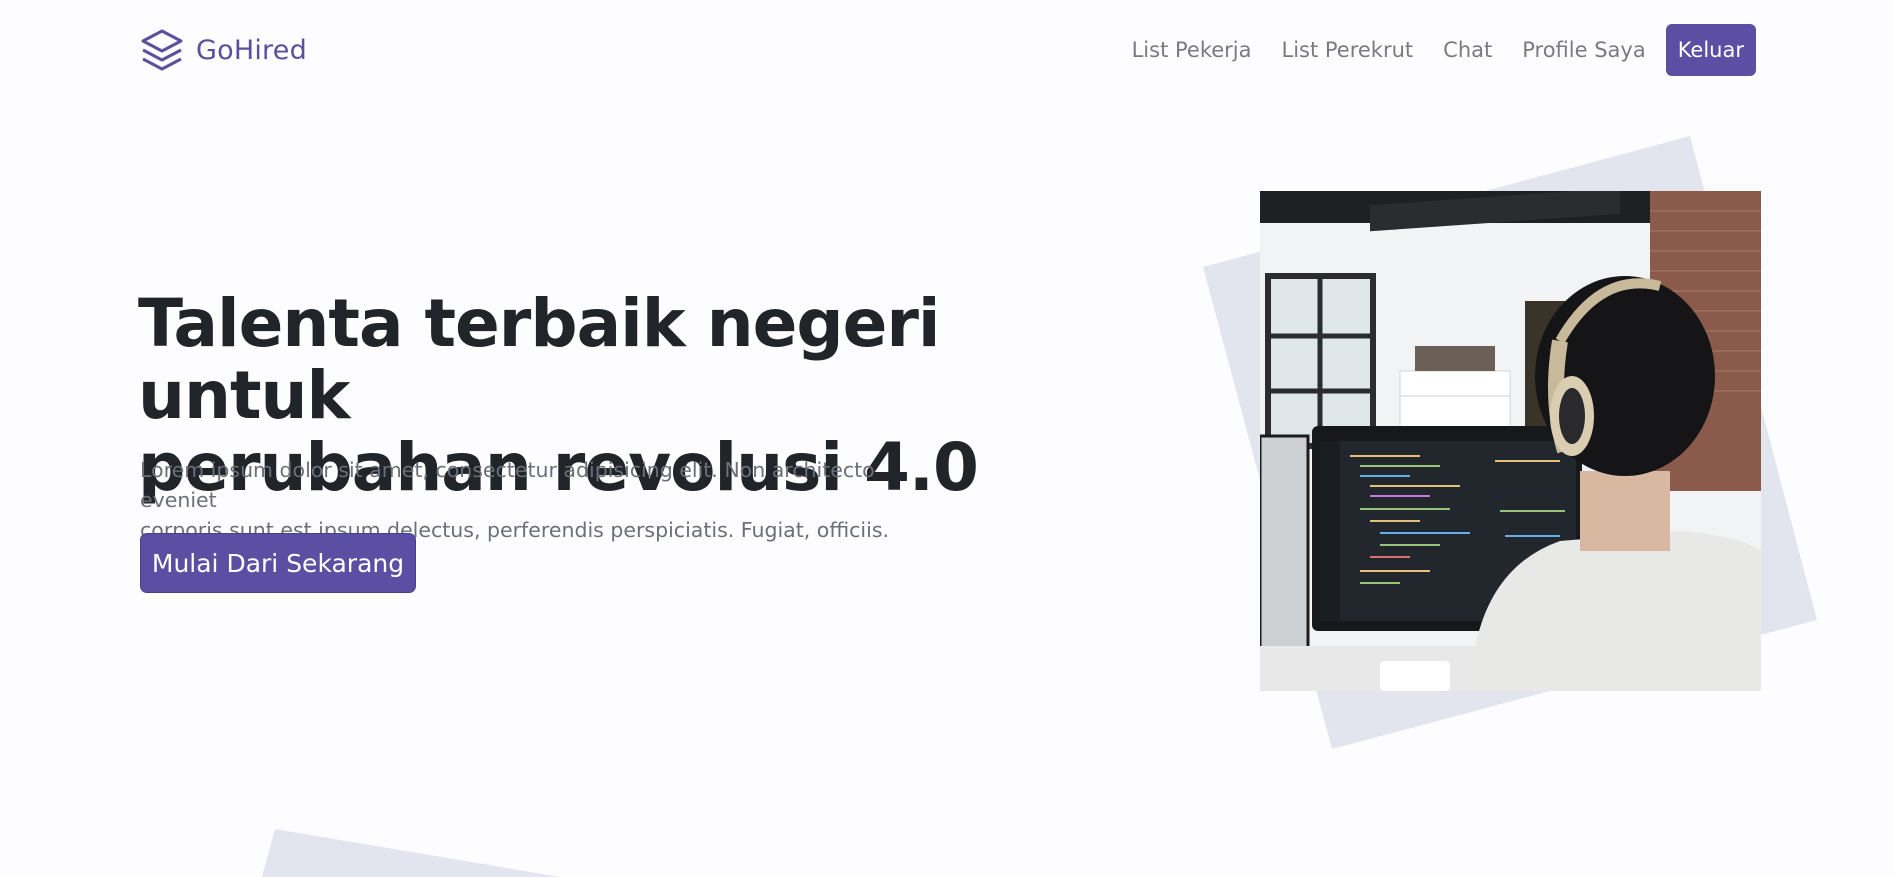 Image resolution: width=1894 pixels, height=877 pixels. What do you see at coordinates (411, 853) in the screenshot?
I see `bottom-deco-shape` at bounding box center [411, 853].